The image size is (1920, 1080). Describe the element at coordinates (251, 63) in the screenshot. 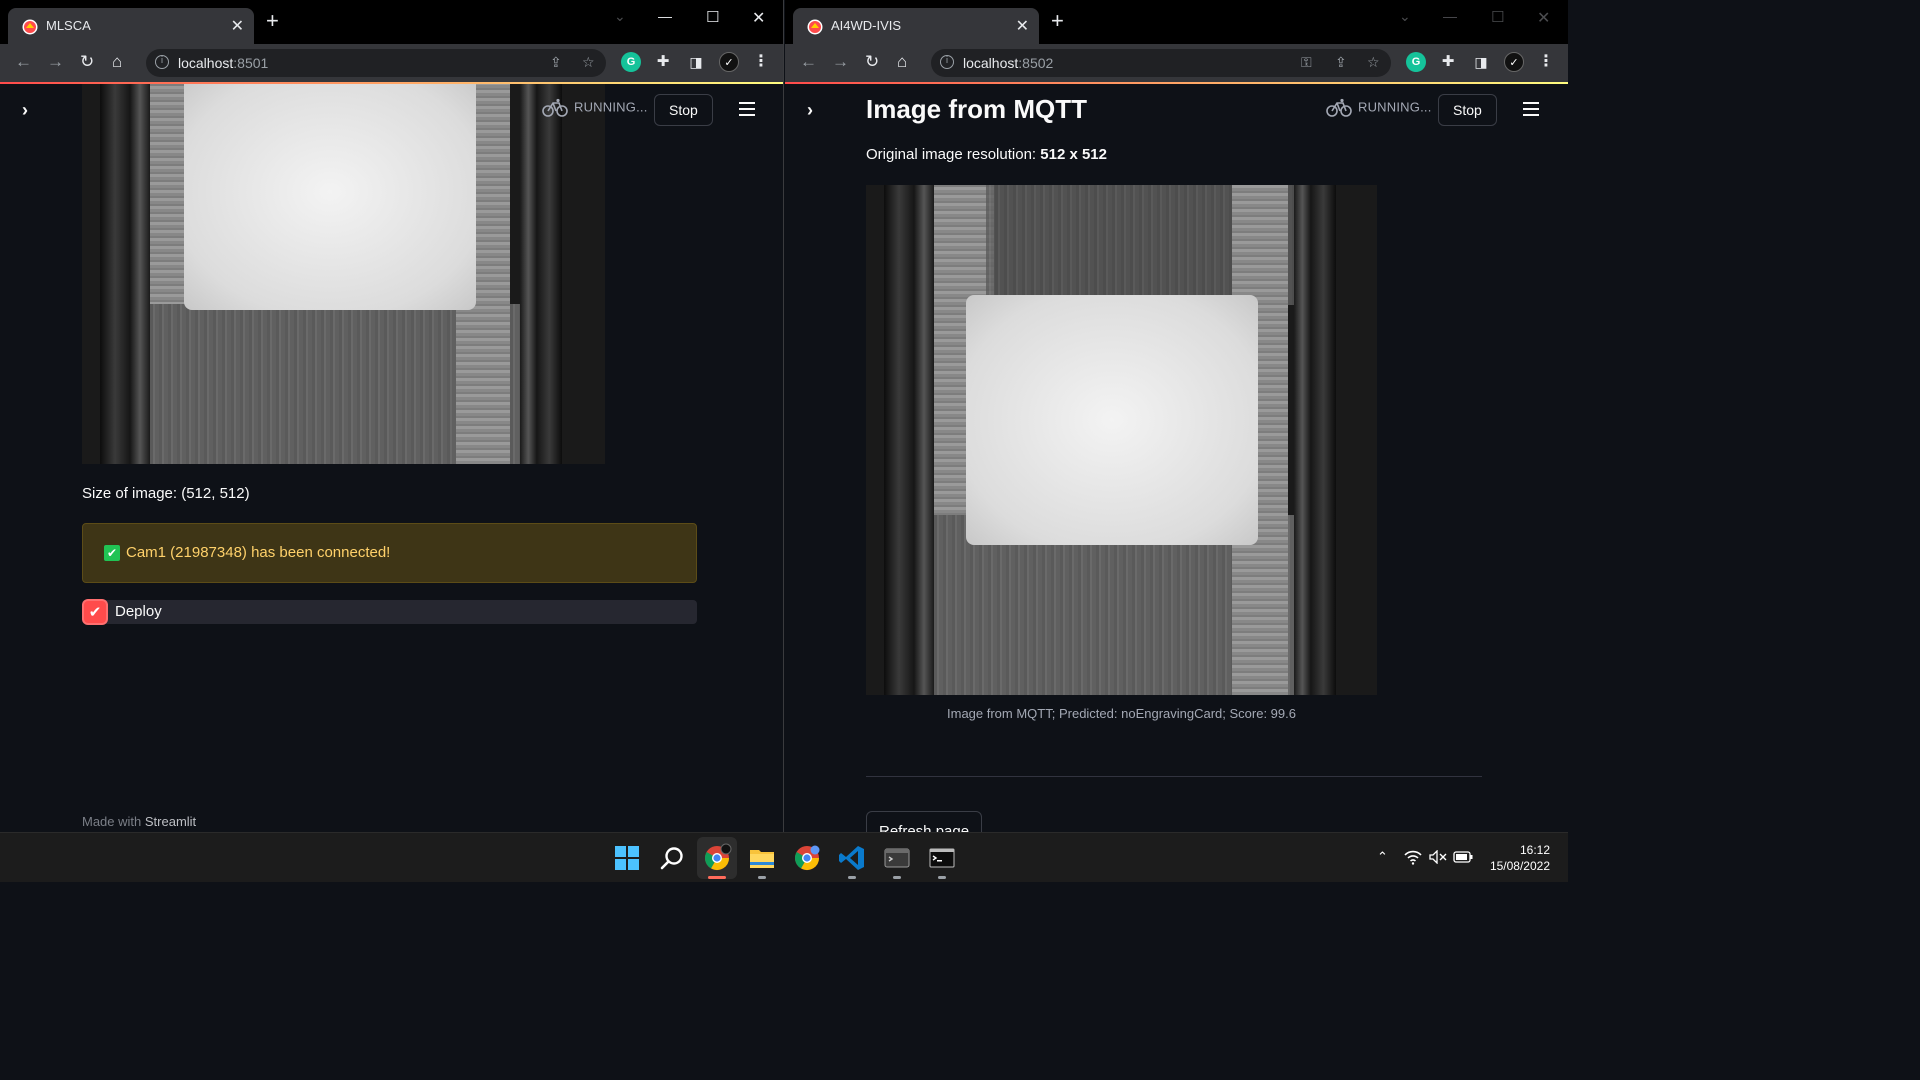

I see `url-port: :8501` at that location.